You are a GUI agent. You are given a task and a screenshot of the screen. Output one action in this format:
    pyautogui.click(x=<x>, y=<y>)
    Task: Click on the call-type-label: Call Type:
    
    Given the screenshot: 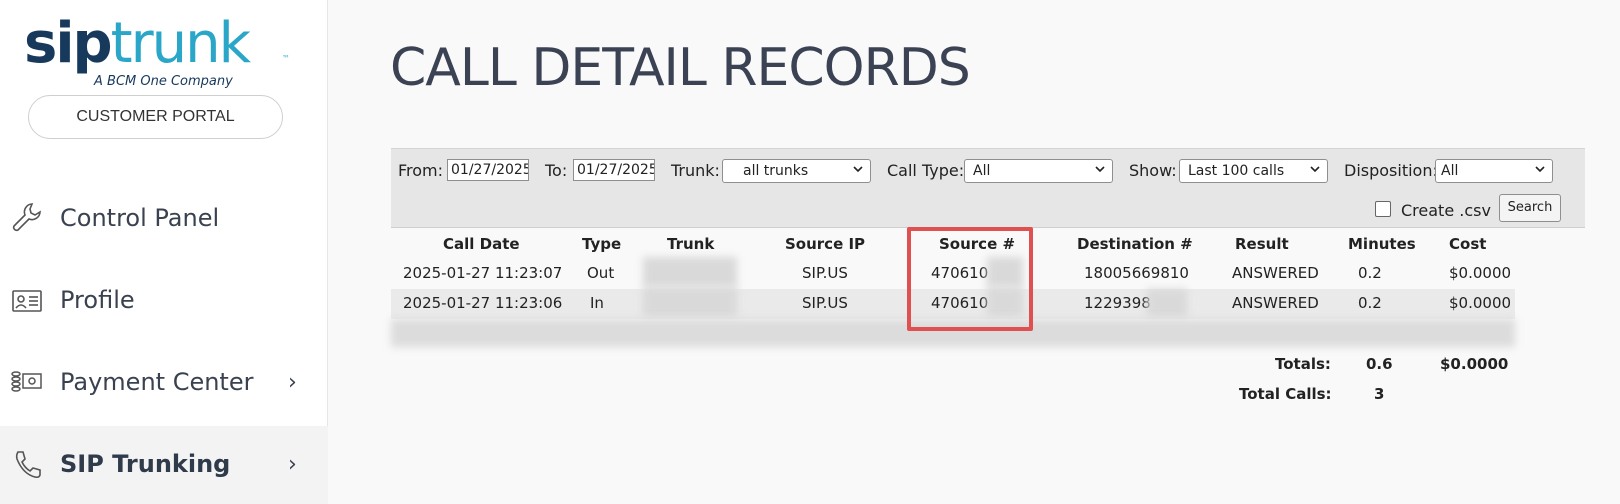 What is the action you would take?
    pyautogui.click(x=926, y=170)
    